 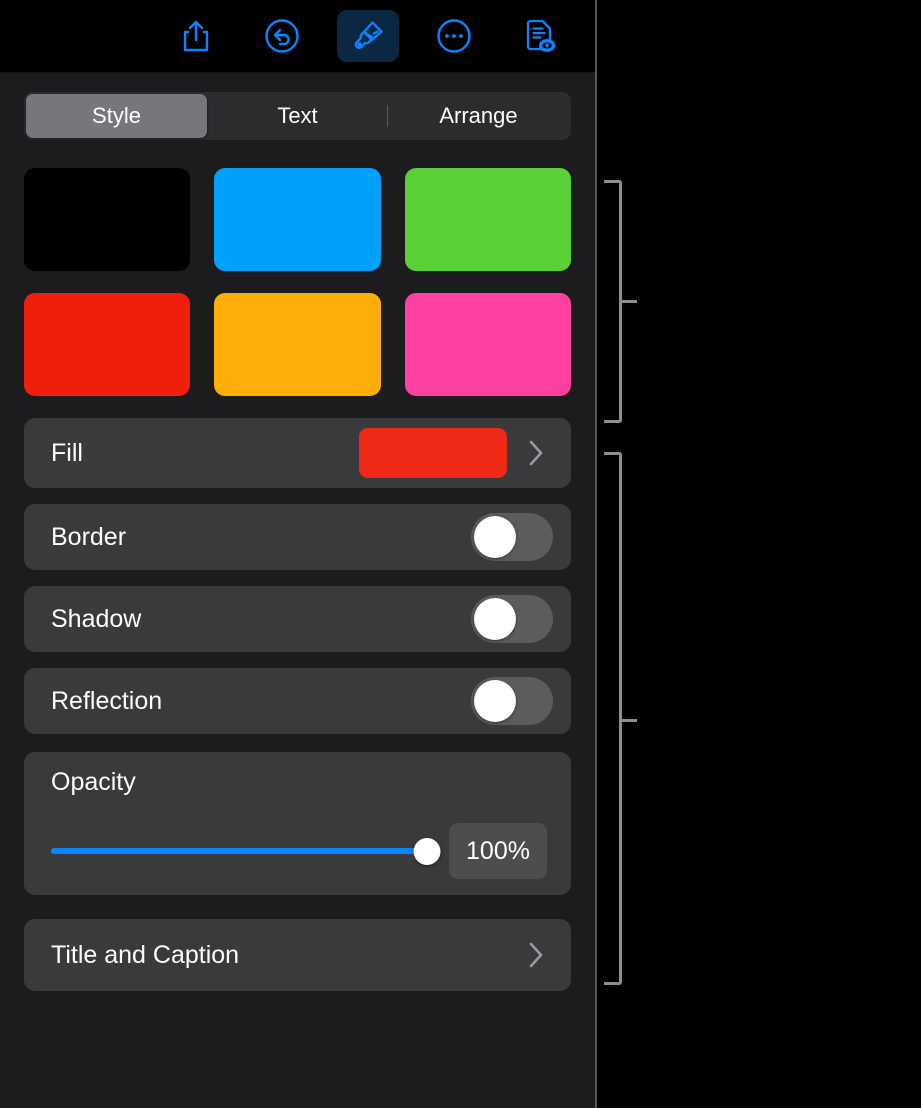 I want to click on document-view-icon, so click(x=540, y=36).